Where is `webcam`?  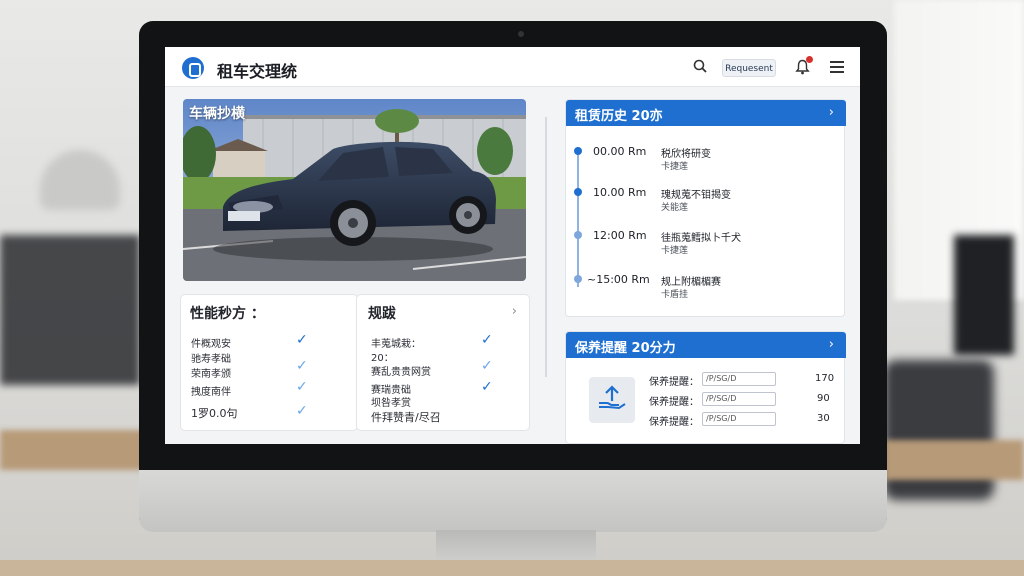 webcam is located at coordinates (521, 34).